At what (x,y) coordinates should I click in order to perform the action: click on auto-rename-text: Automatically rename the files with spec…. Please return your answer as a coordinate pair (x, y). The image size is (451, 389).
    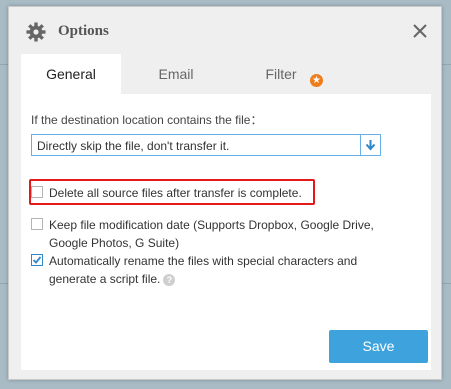
    Looking at the image, I should click on (219, 270).